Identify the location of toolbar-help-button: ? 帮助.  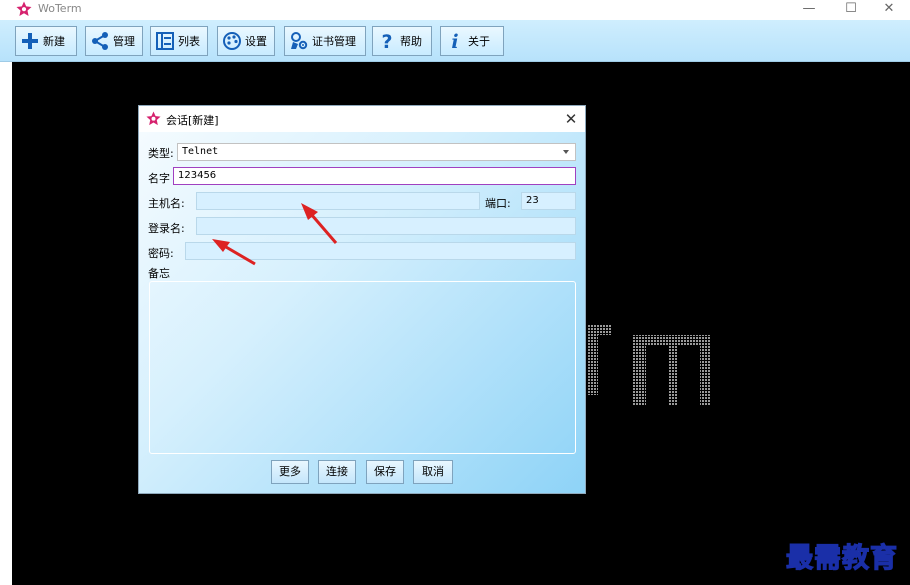
(402, 41).